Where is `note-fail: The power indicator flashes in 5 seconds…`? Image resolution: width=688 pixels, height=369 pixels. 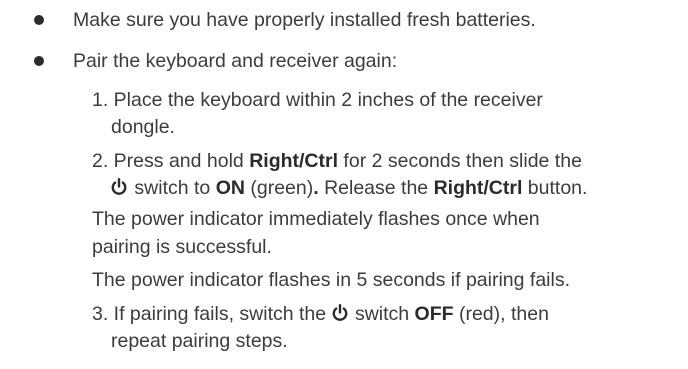 note-fail: The power indicator flashes in 5 seconds… is located at coordinates (331, 280).